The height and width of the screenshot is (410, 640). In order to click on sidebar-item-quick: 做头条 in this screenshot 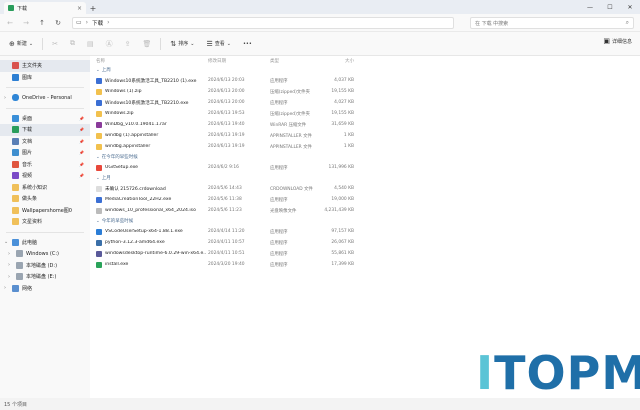, I will do `click(45, 199)`.